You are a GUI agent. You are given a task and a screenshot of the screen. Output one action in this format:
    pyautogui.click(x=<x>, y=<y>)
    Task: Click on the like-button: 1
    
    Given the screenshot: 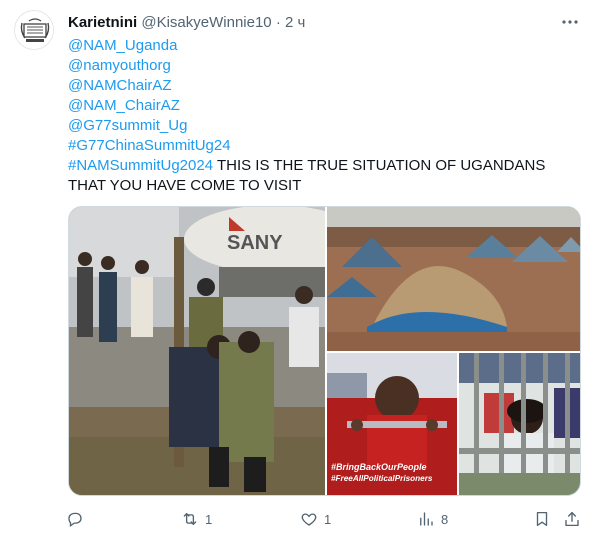 What is the action you would take?
    pyautogui.click(x=315, y=519)
    